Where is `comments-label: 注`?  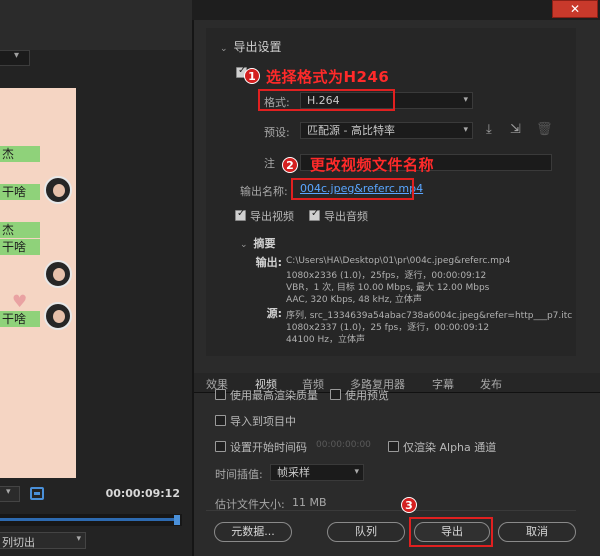 comments-label: 注 is located at coordinates (269, 163).